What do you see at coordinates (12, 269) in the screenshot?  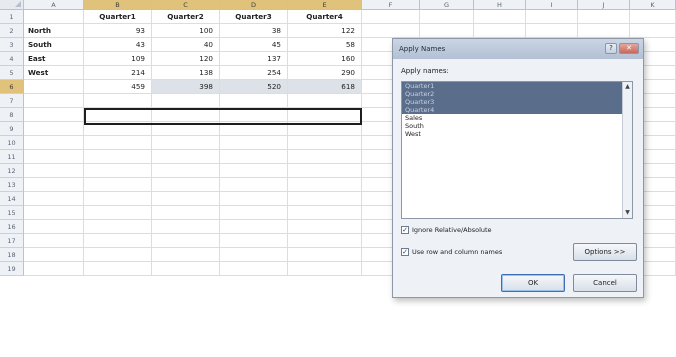 I see `row-header-19: 19` at bounding box center [12, 269].